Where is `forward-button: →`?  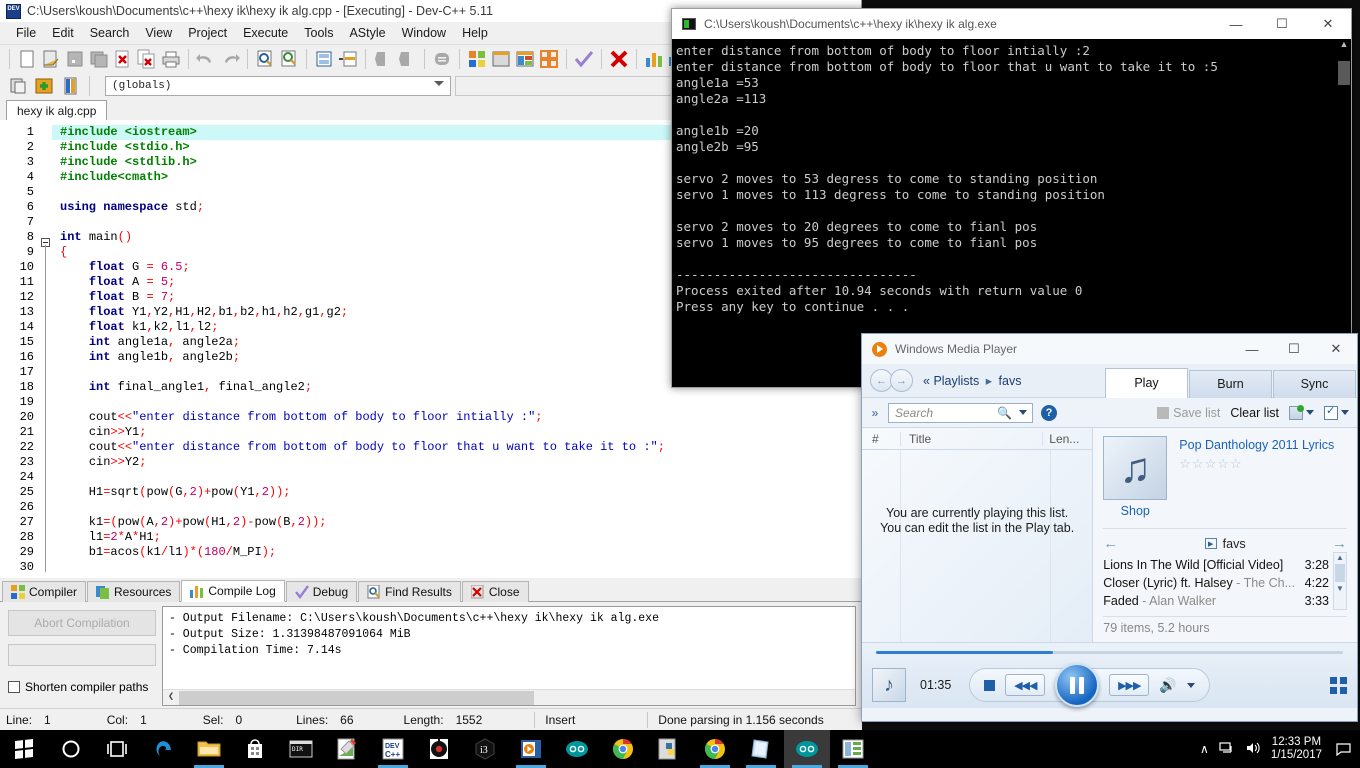 forward-button: → is located at coordinates (901, 380).